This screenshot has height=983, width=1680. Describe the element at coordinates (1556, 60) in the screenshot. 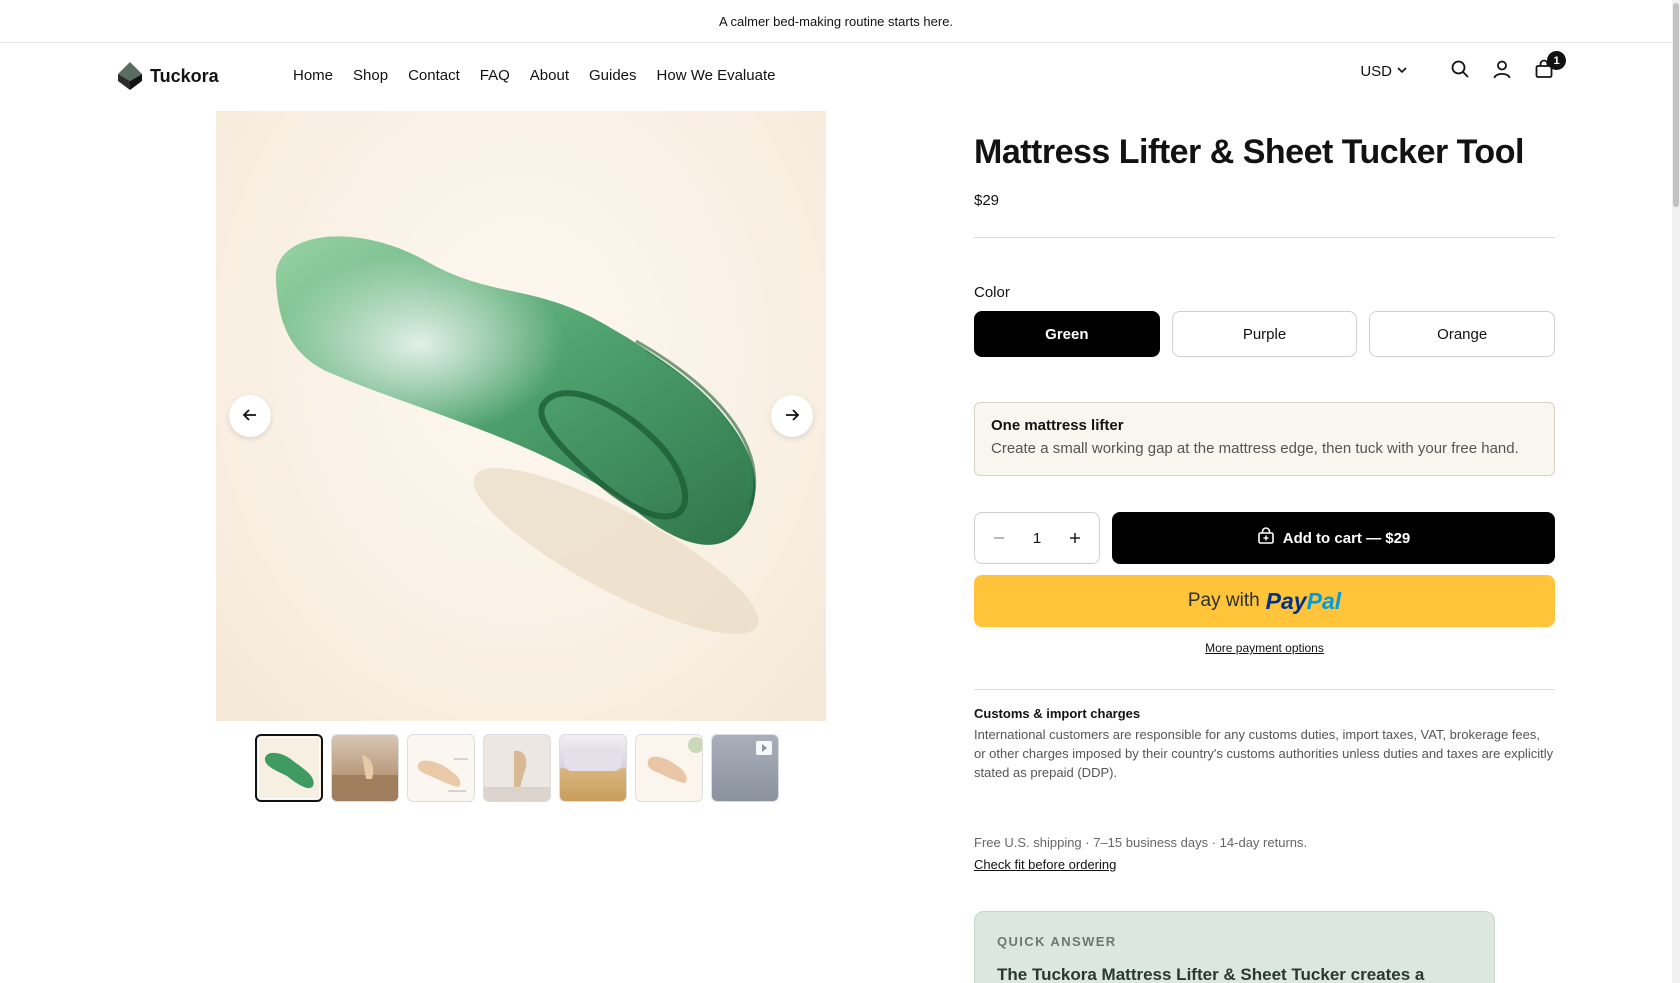

I see `cart-count-badge: 1` at that location.